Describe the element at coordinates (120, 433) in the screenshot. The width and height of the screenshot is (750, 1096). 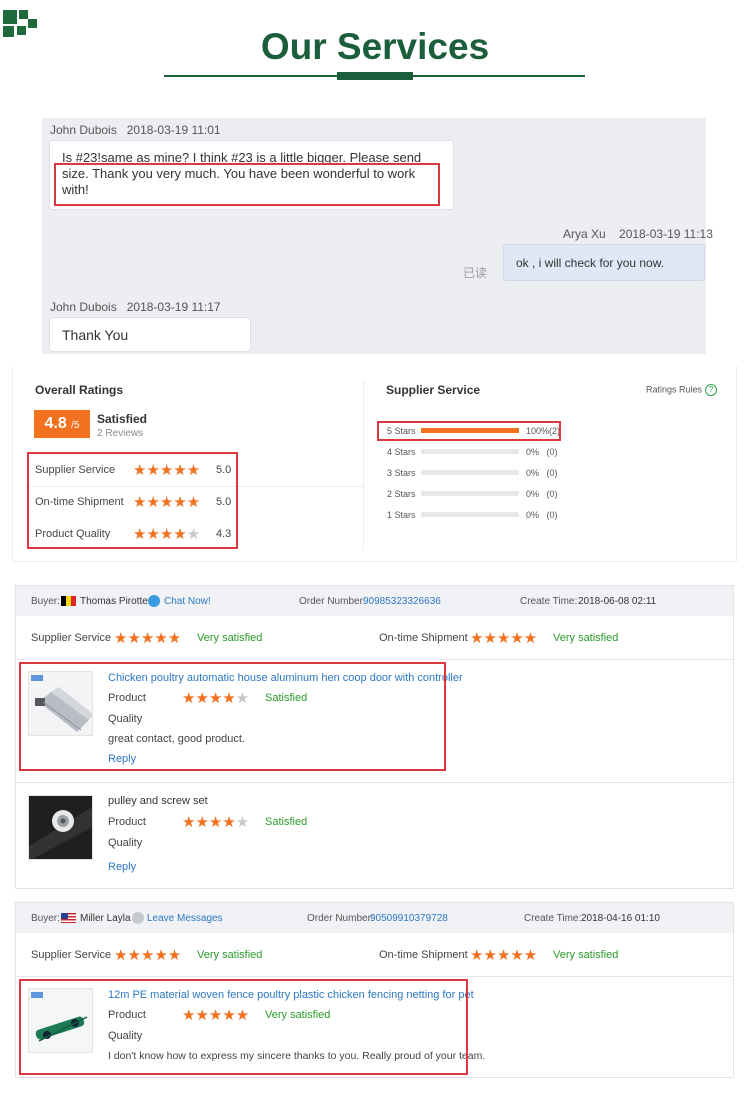
I see `review-count: 2 Reviews` at that location.